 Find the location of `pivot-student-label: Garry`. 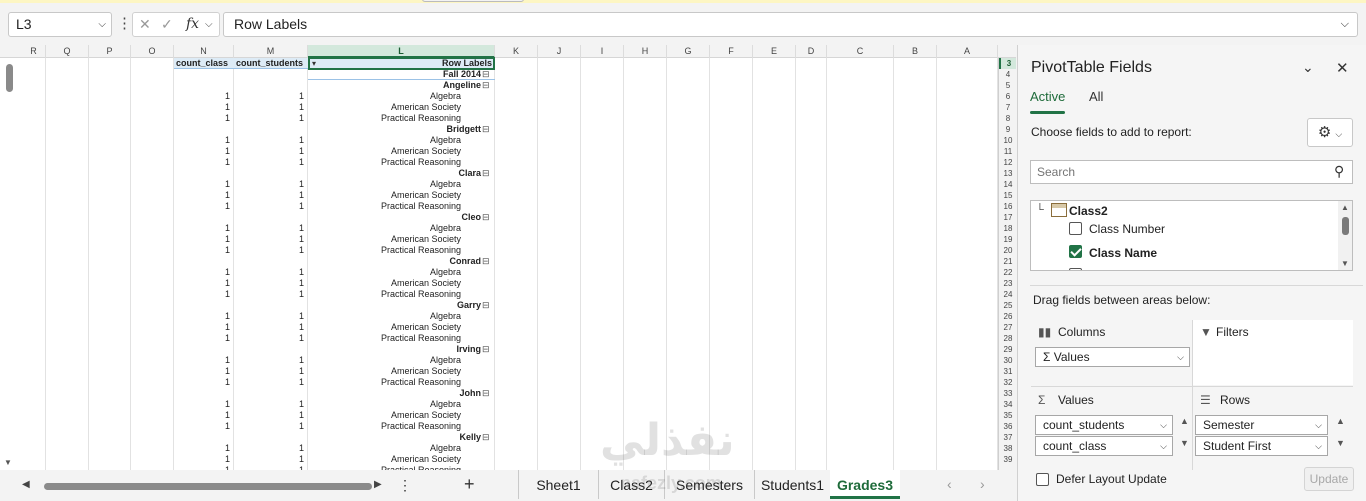

pivot-student-label: Garry is located at coordinates (401, 305).